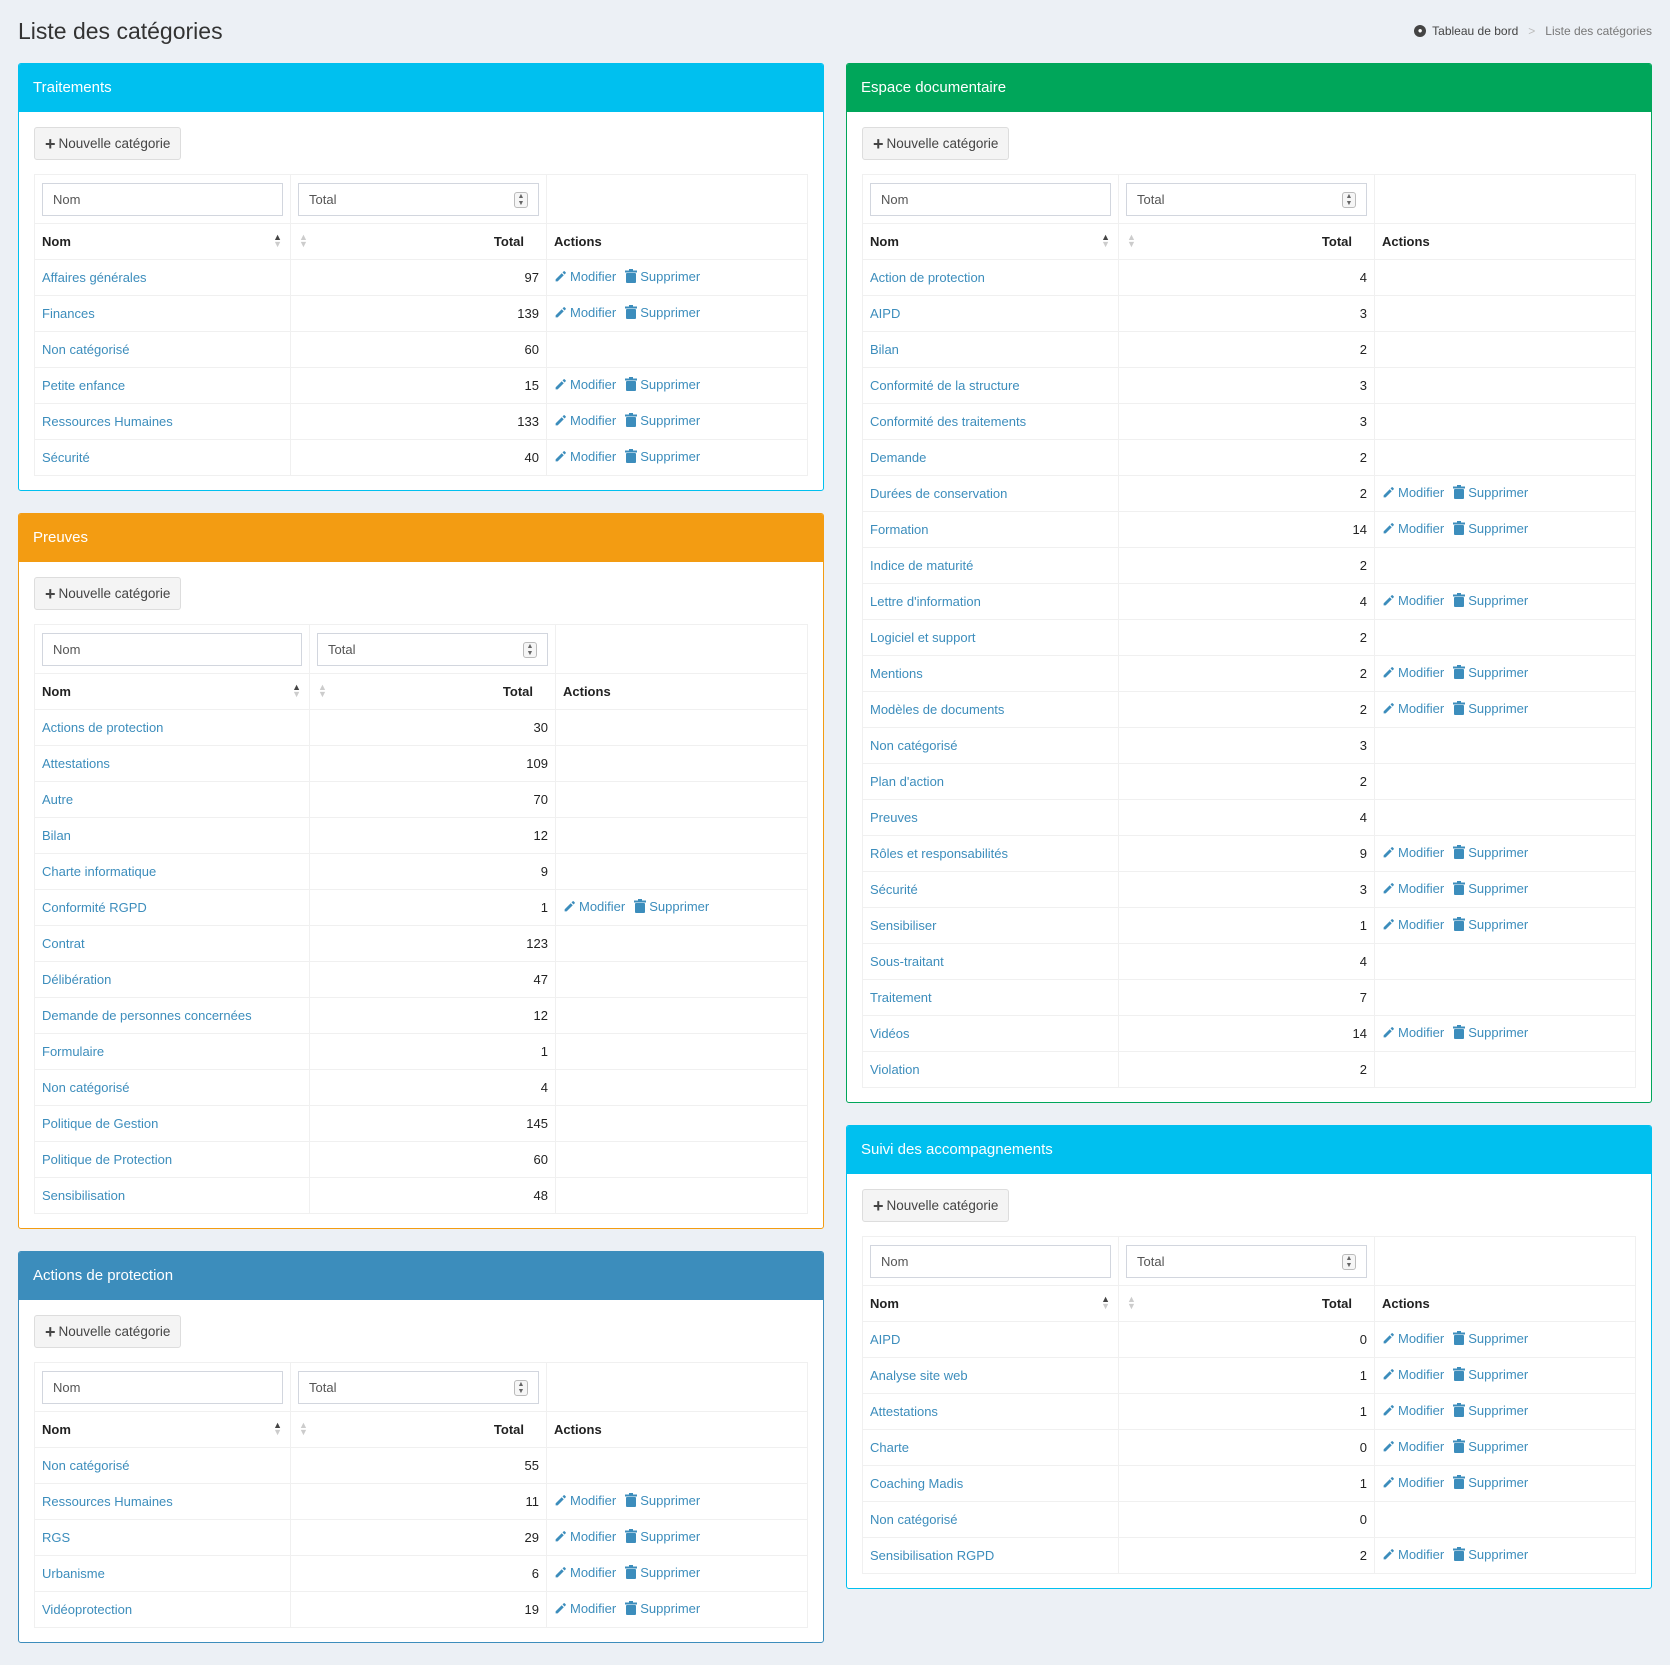 This screenshot has width=1670, height=1665. Describe the element at coordinates (948, 421) in the screenshot. I see `category-link: Conformité des traitements` at that location.